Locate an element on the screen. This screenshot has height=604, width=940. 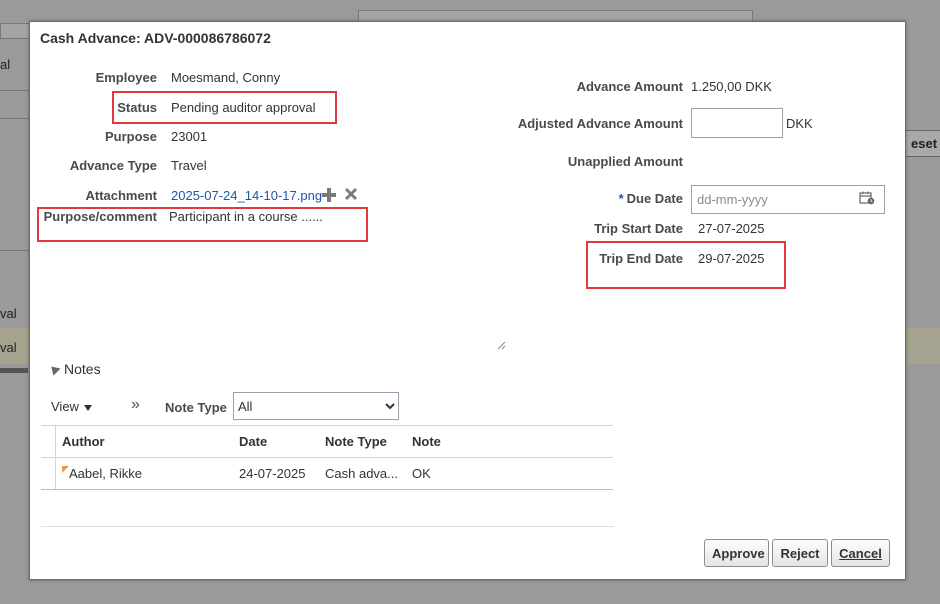
trip-start-date-value: 27-07-2025 is located at coordinates (731, 228).